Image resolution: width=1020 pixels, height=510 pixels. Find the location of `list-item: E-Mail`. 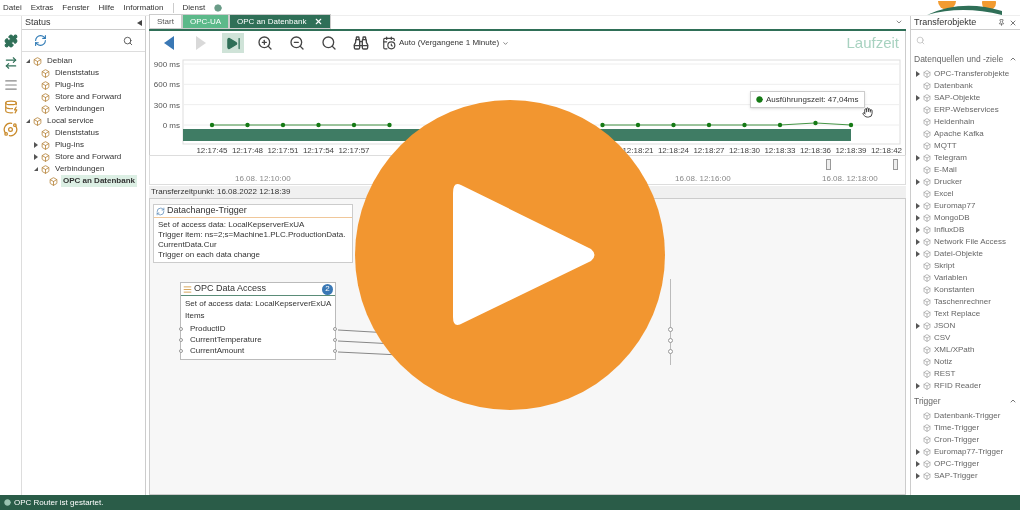

list-item: E-Mail is located at coordinates (945, 170).